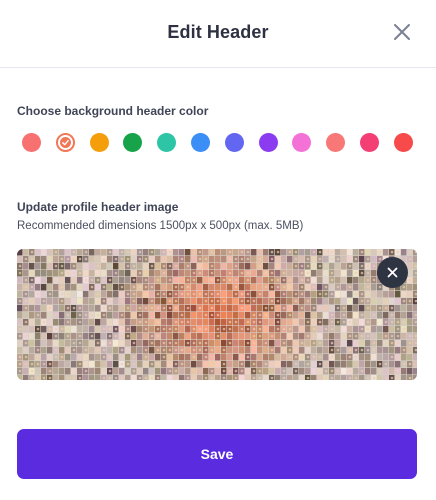 The width and height of the screenshot is (436, 500). Describe the element at coordinates (132, 142) in the screenshot. I see `color-swatch-green` at that location.